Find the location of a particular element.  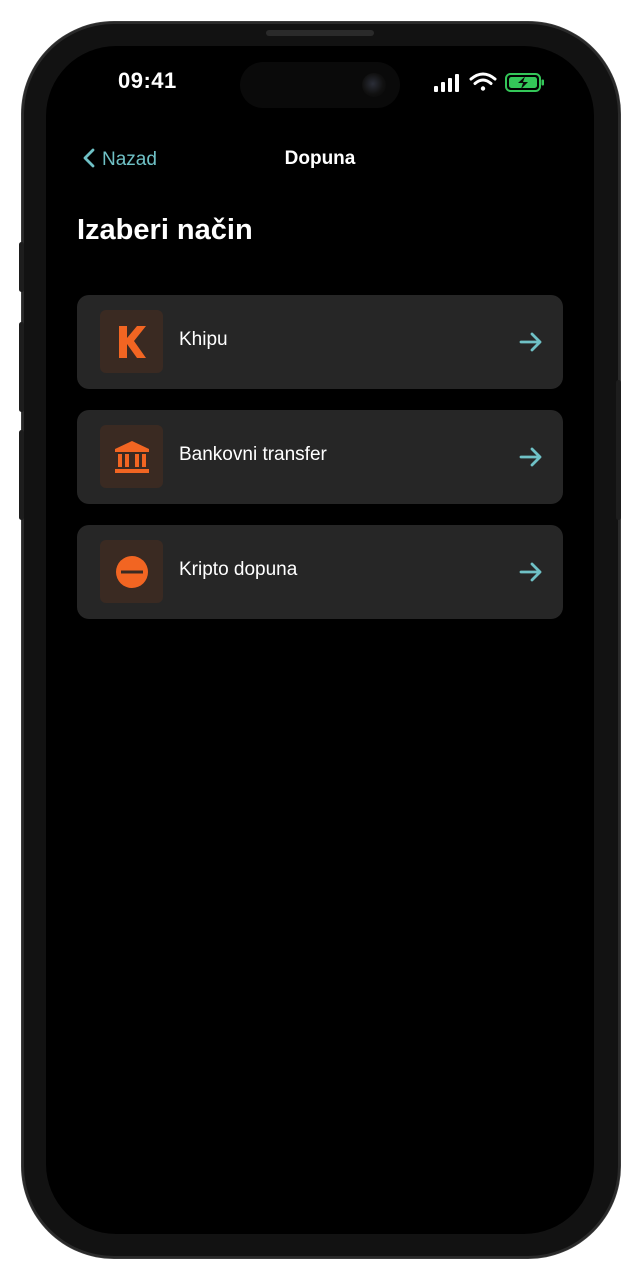

nav-title: Dopuna is located at coordinates (320, 158).